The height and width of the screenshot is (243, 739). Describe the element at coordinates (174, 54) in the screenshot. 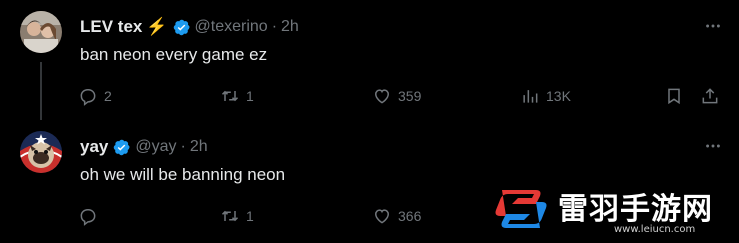

I see `tweet-text: ban neon every game ez` at that location.